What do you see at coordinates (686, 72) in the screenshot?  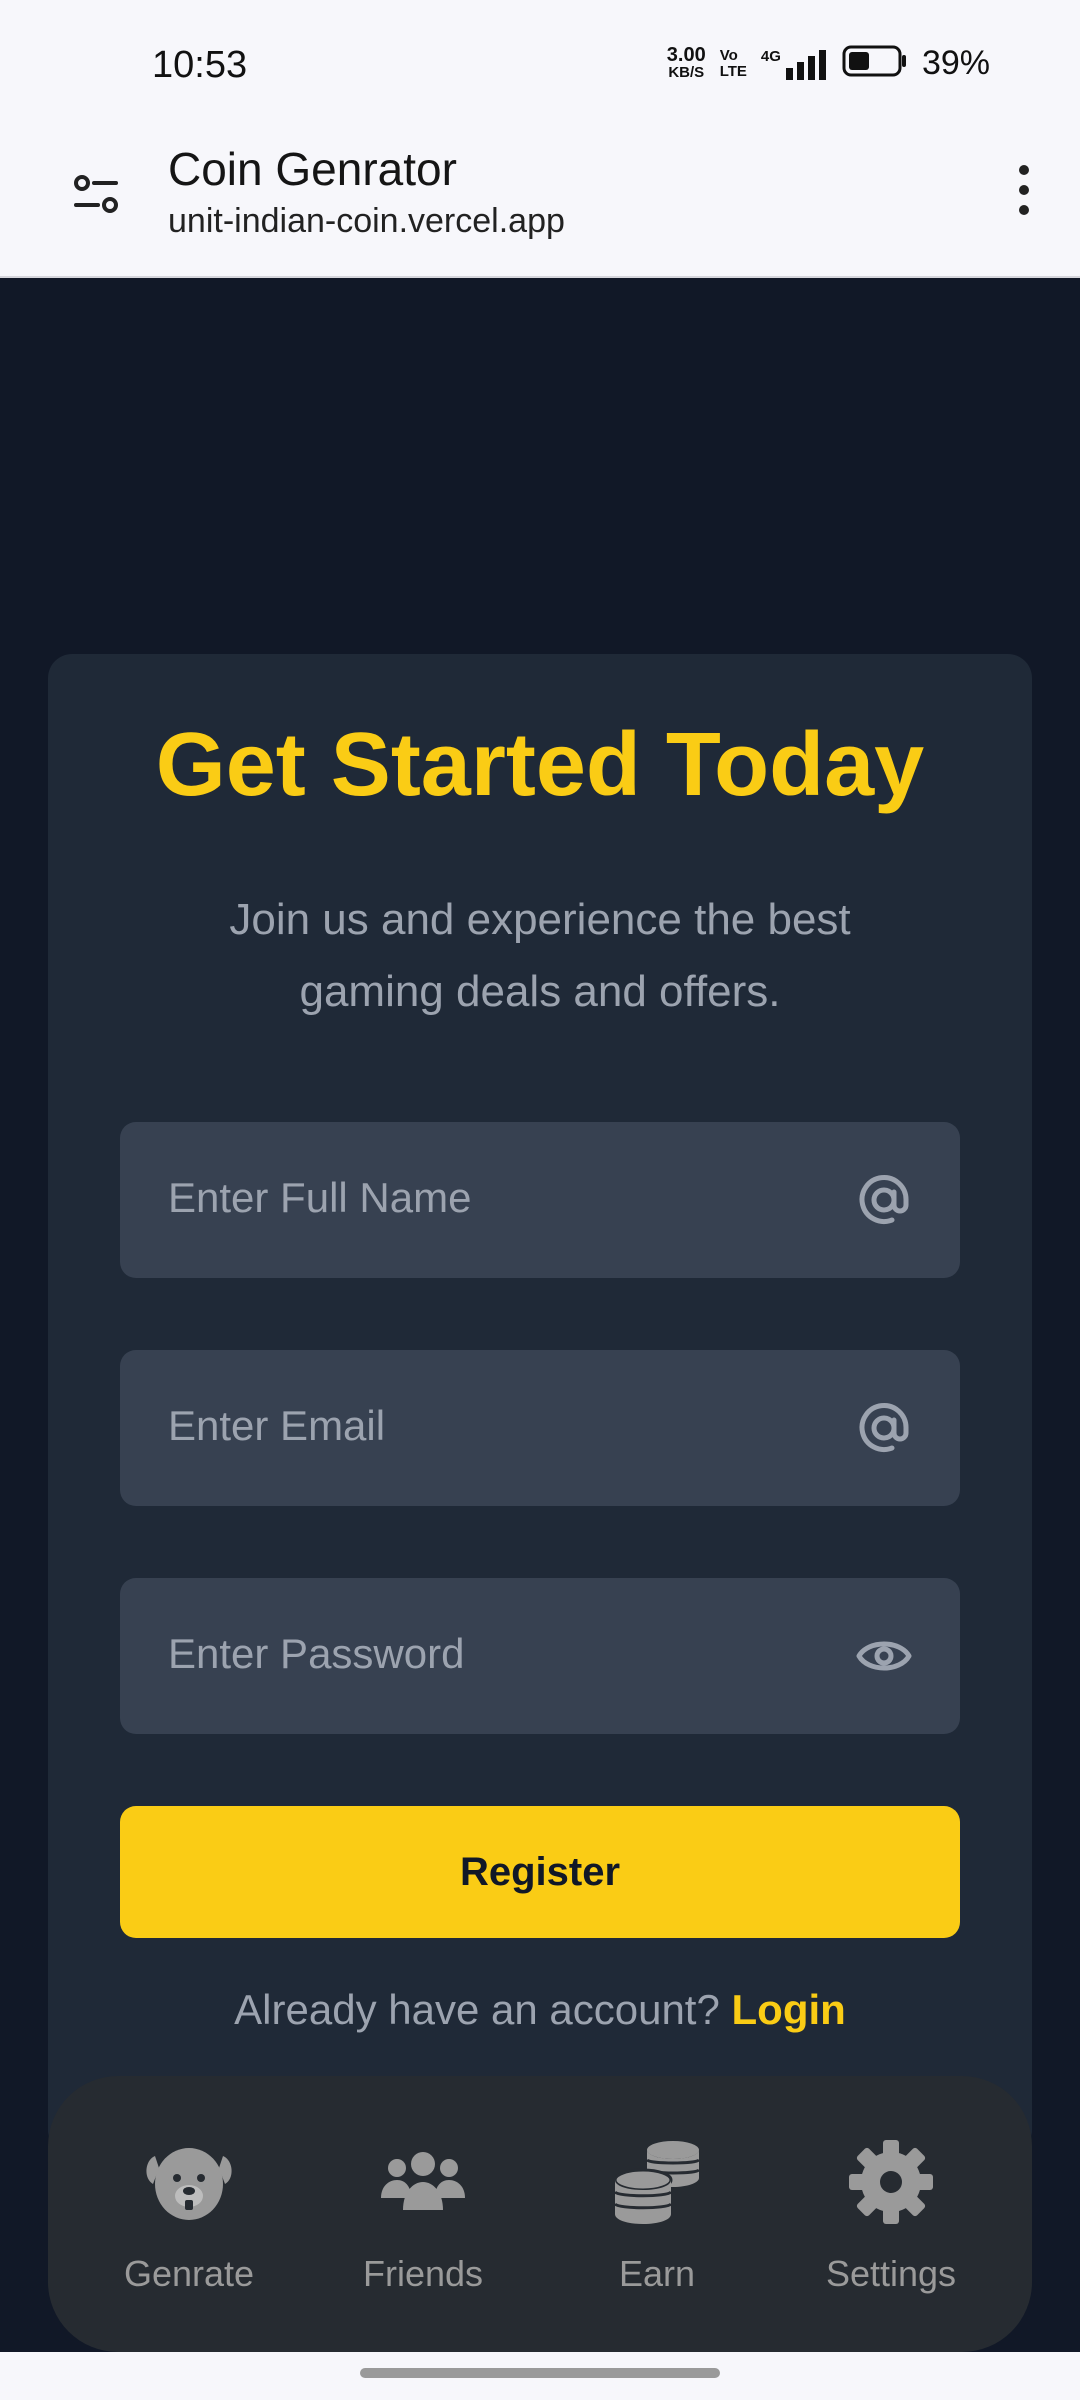 I see `network-speed-unit: KB/S` at bounding box center [686, 72].